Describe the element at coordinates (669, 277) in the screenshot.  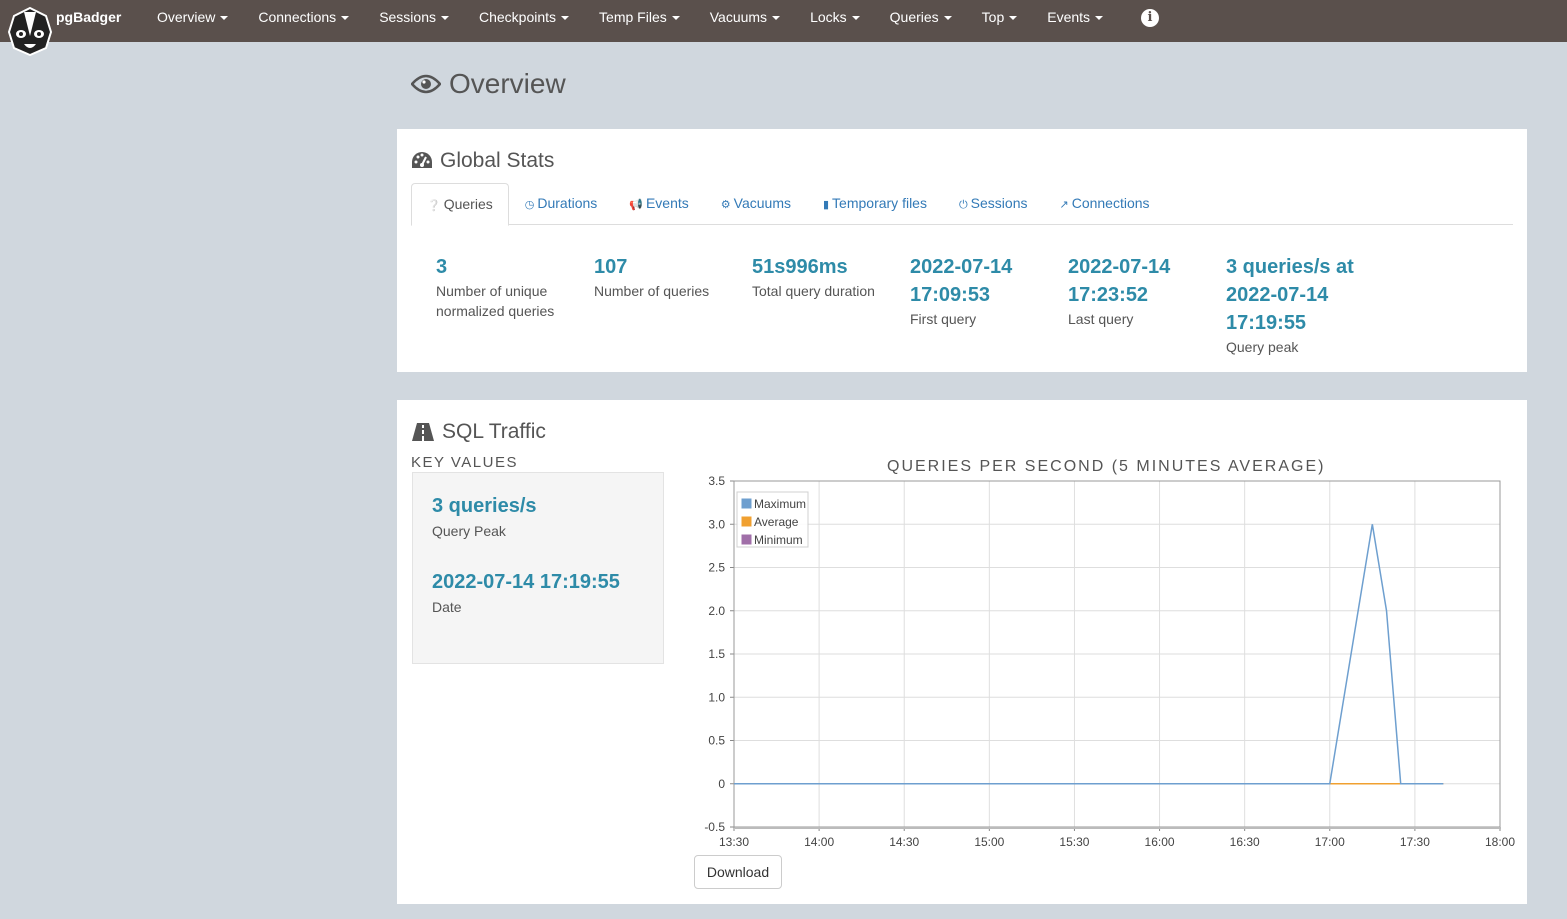
I see `stat-number-of-queries: 107 Number of queries` at that location.